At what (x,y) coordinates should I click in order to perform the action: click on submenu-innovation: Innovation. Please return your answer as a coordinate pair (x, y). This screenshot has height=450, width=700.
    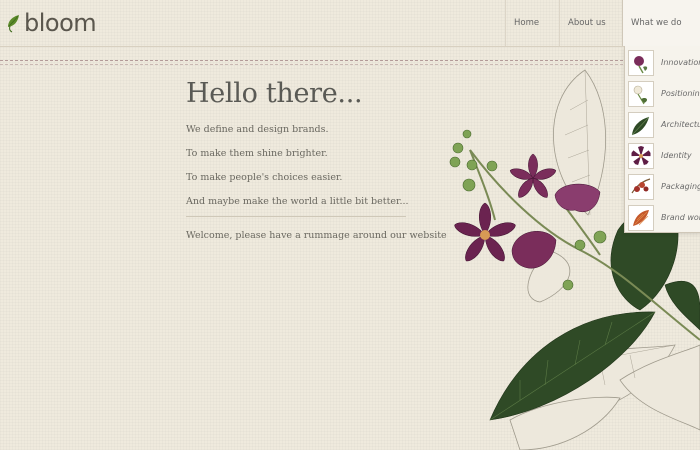
    Looking at the image, I should click on (664, 62).